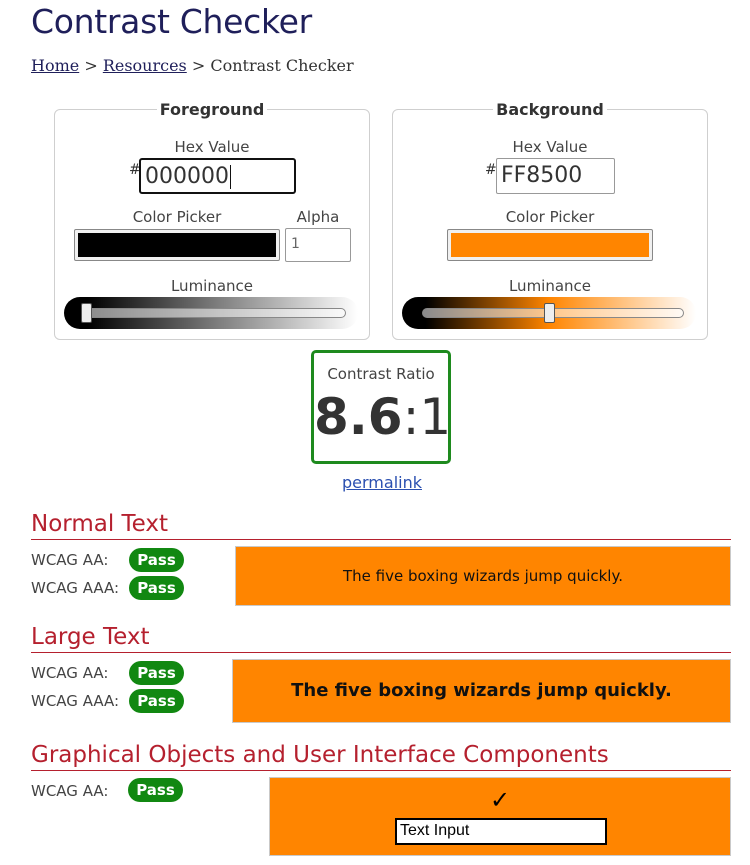  I want to click on contrast-ratio-number: 8.6, so click(358, 417).